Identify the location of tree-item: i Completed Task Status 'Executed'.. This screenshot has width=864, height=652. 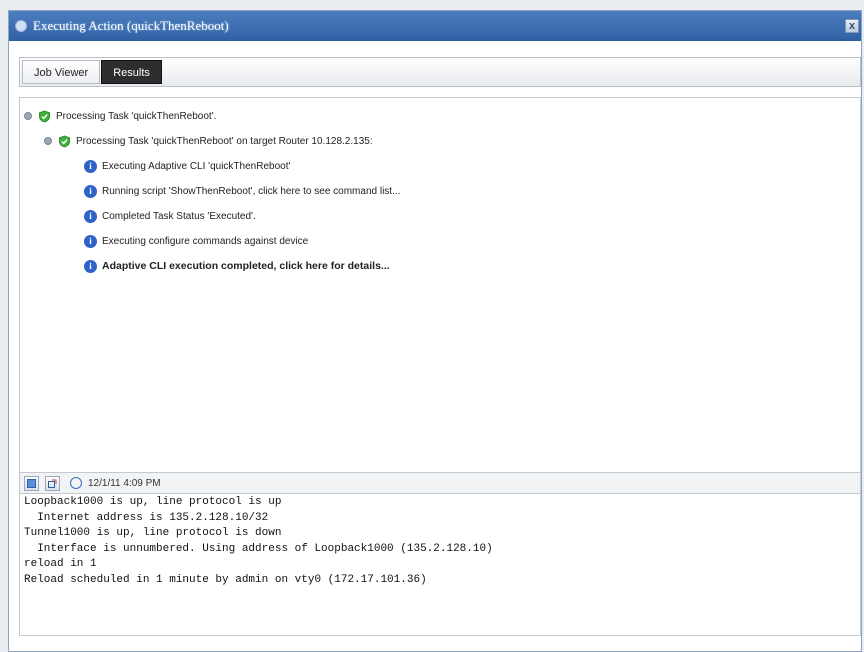
(170, 216).